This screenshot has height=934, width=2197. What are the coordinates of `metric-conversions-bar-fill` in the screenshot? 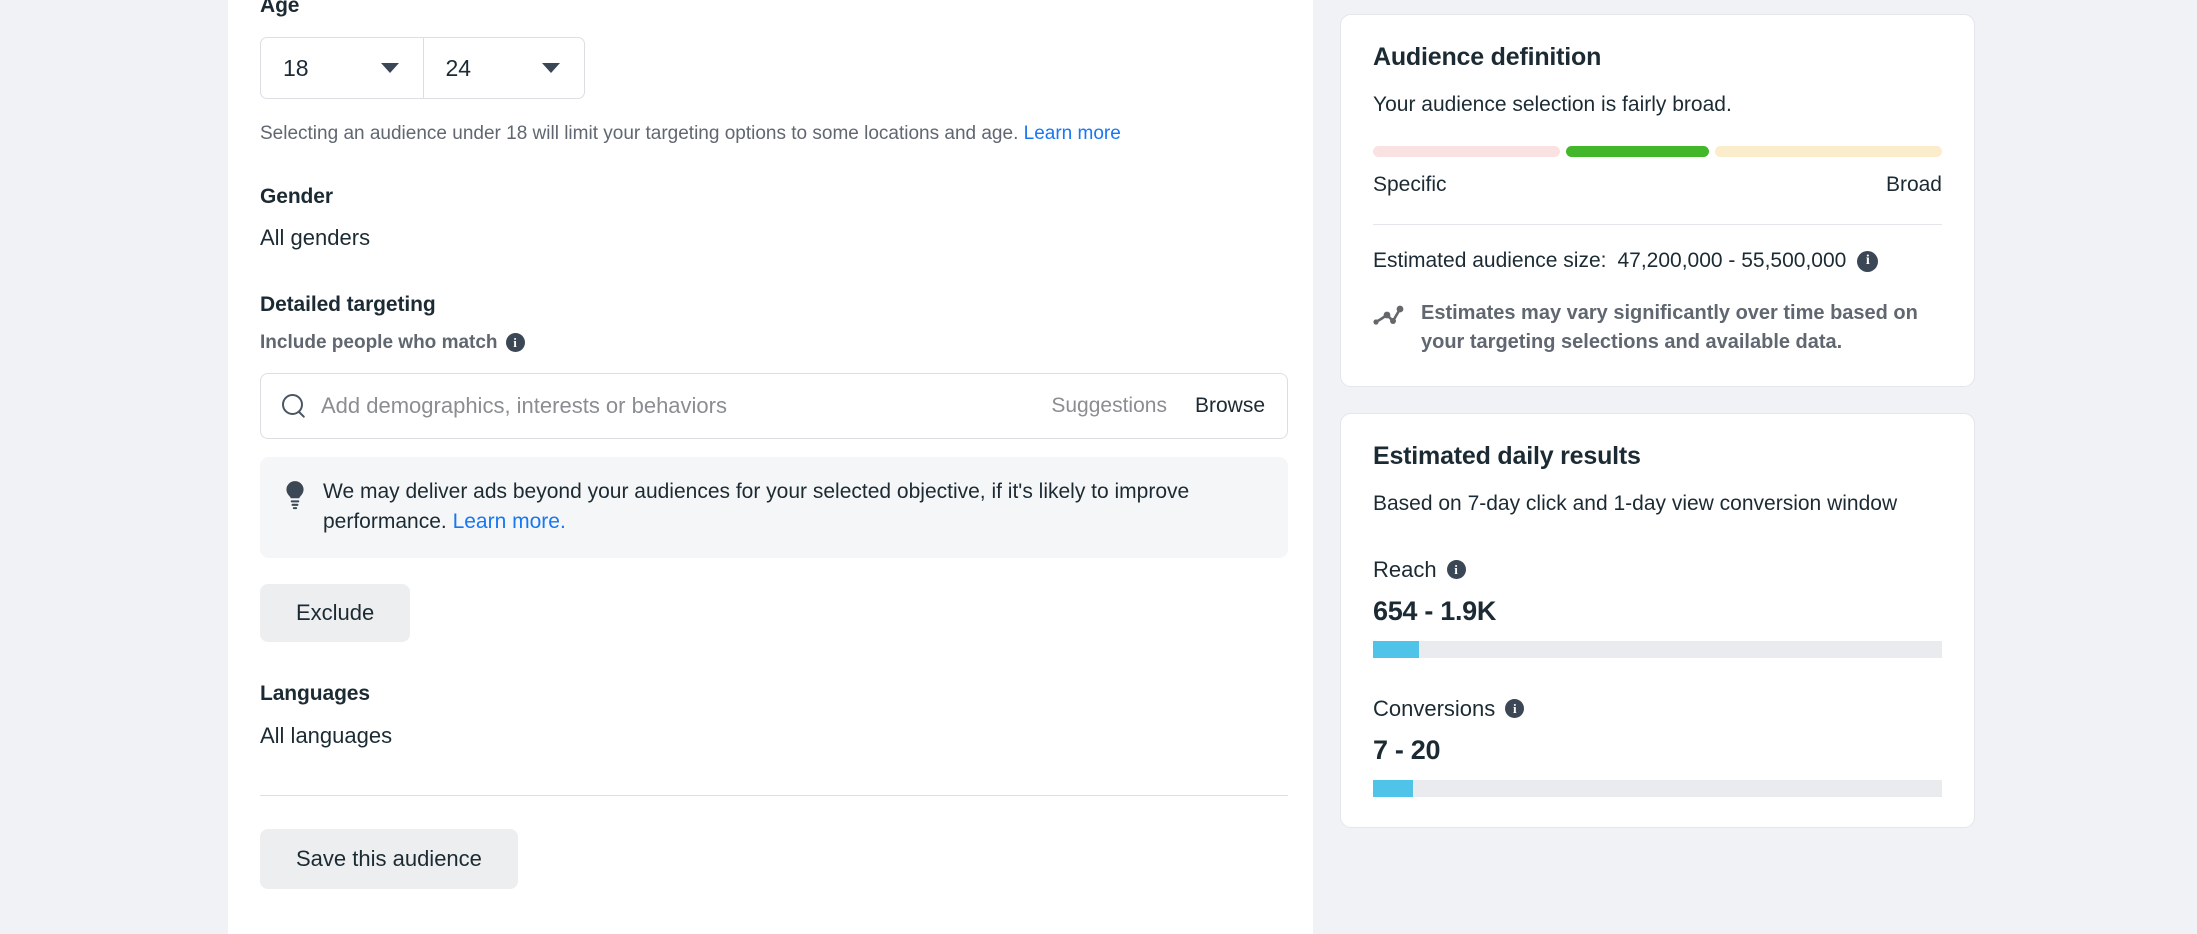 It's located at (1393, 788).